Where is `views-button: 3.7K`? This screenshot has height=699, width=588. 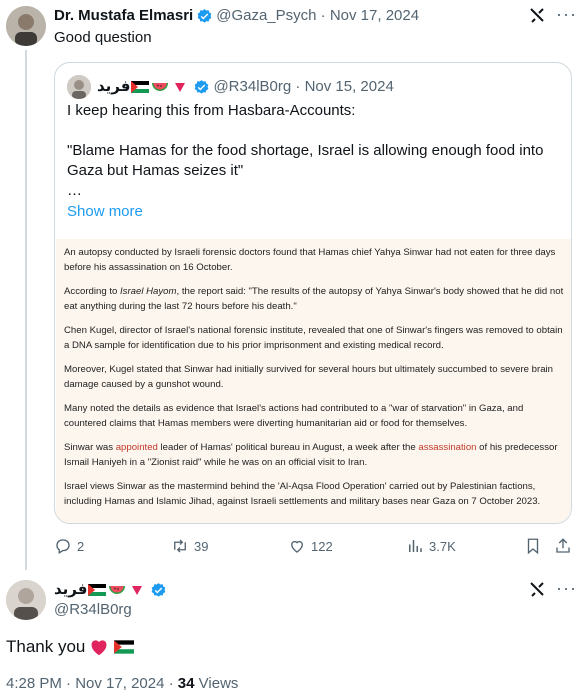 views-button: 3.7K is located at coordinates (431, 546).